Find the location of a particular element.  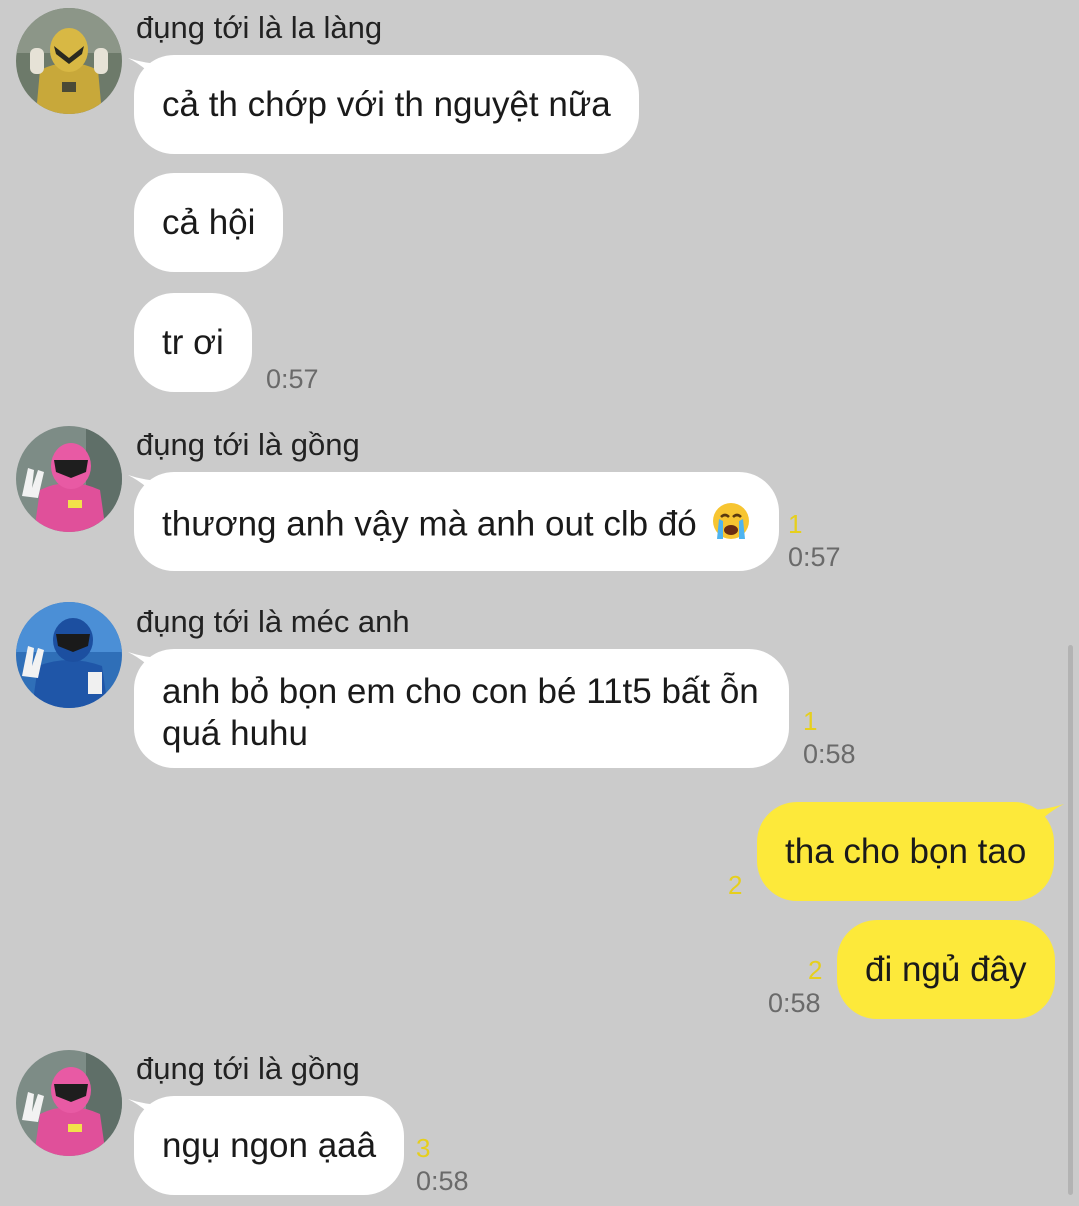

message-bubble: tr ơi is located at coordinates (193, 342).